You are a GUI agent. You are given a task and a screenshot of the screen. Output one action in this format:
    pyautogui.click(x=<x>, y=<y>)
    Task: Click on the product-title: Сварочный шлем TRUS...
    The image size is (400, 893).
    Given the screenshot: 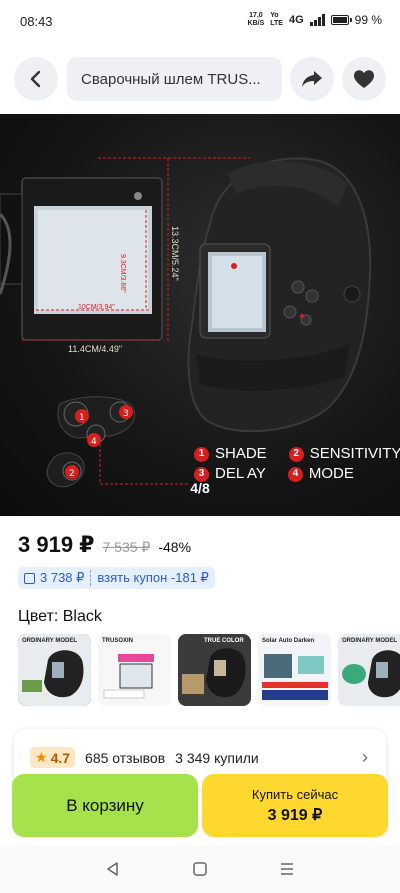 What is the action you would take?
    pyautogui.click(x=171, y=79)
    